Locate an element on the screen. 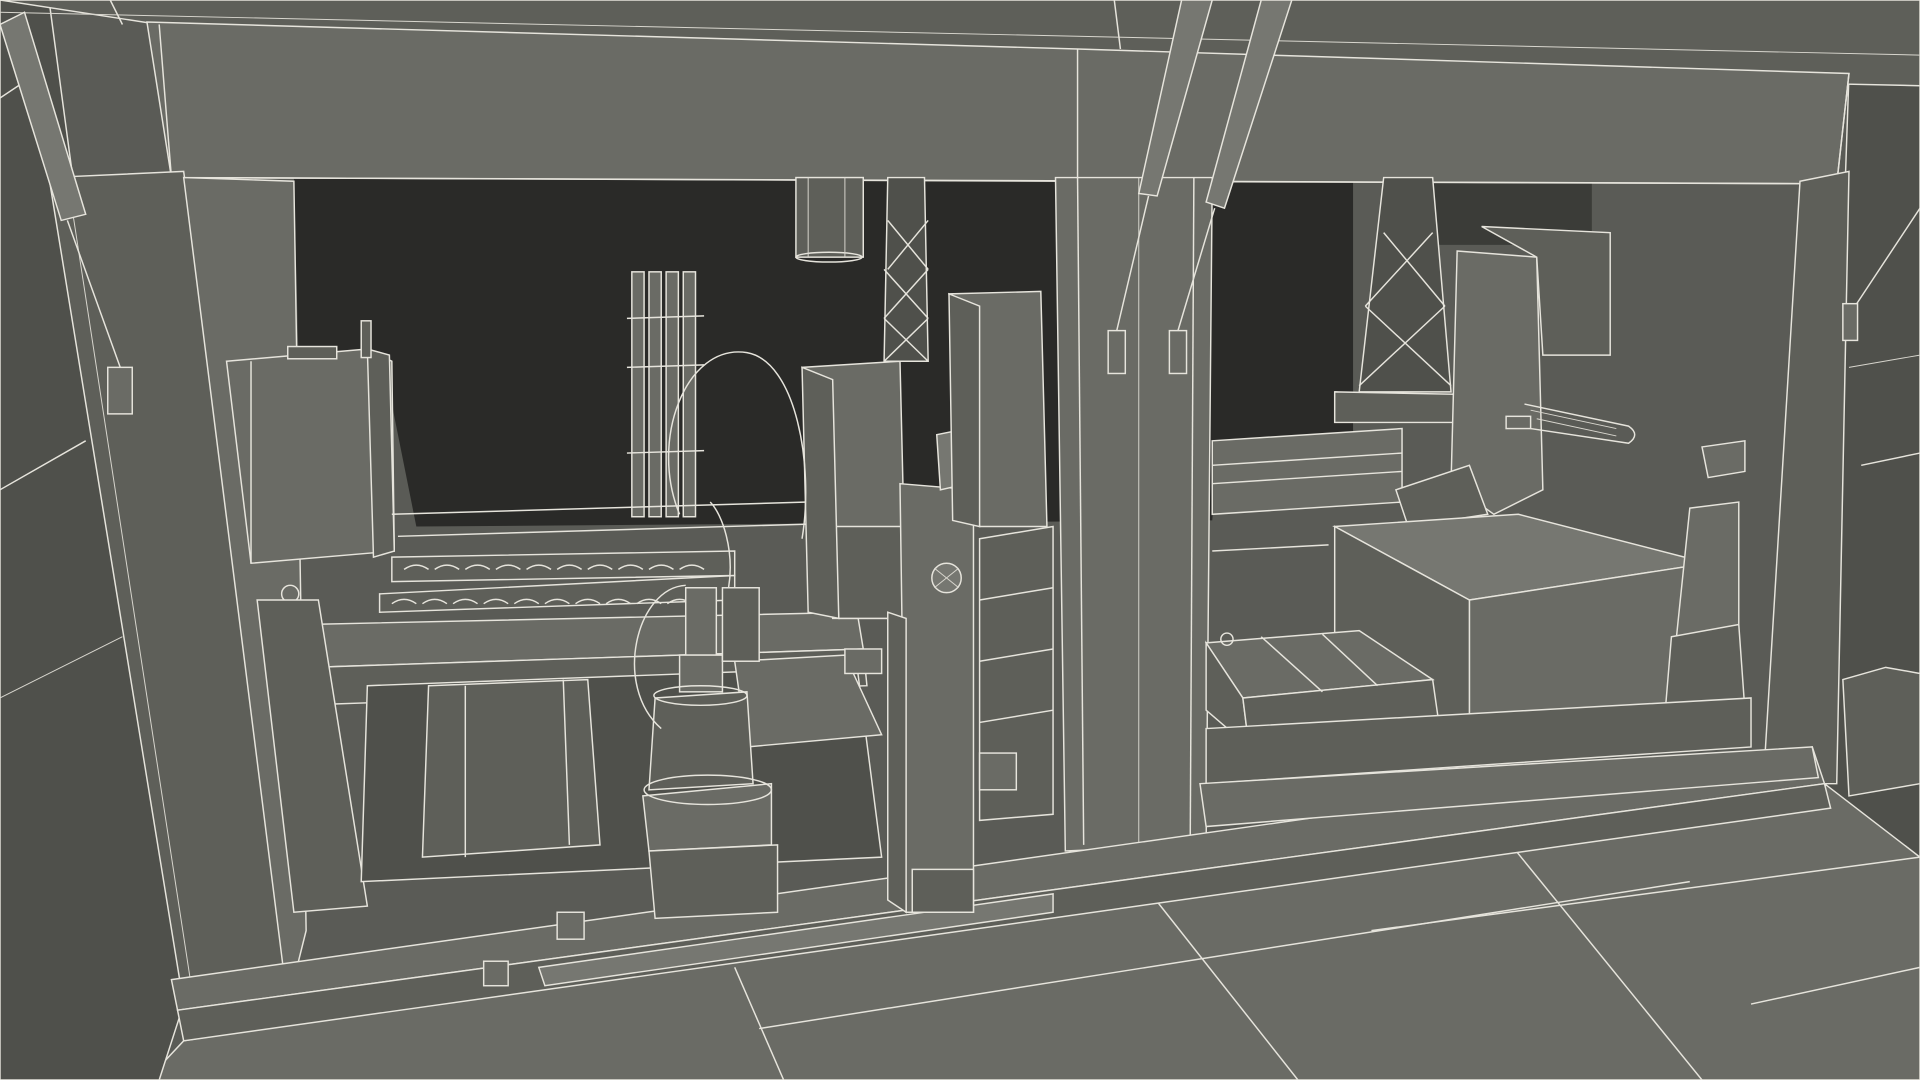  center-trays is located at coordinates (1016, 673).